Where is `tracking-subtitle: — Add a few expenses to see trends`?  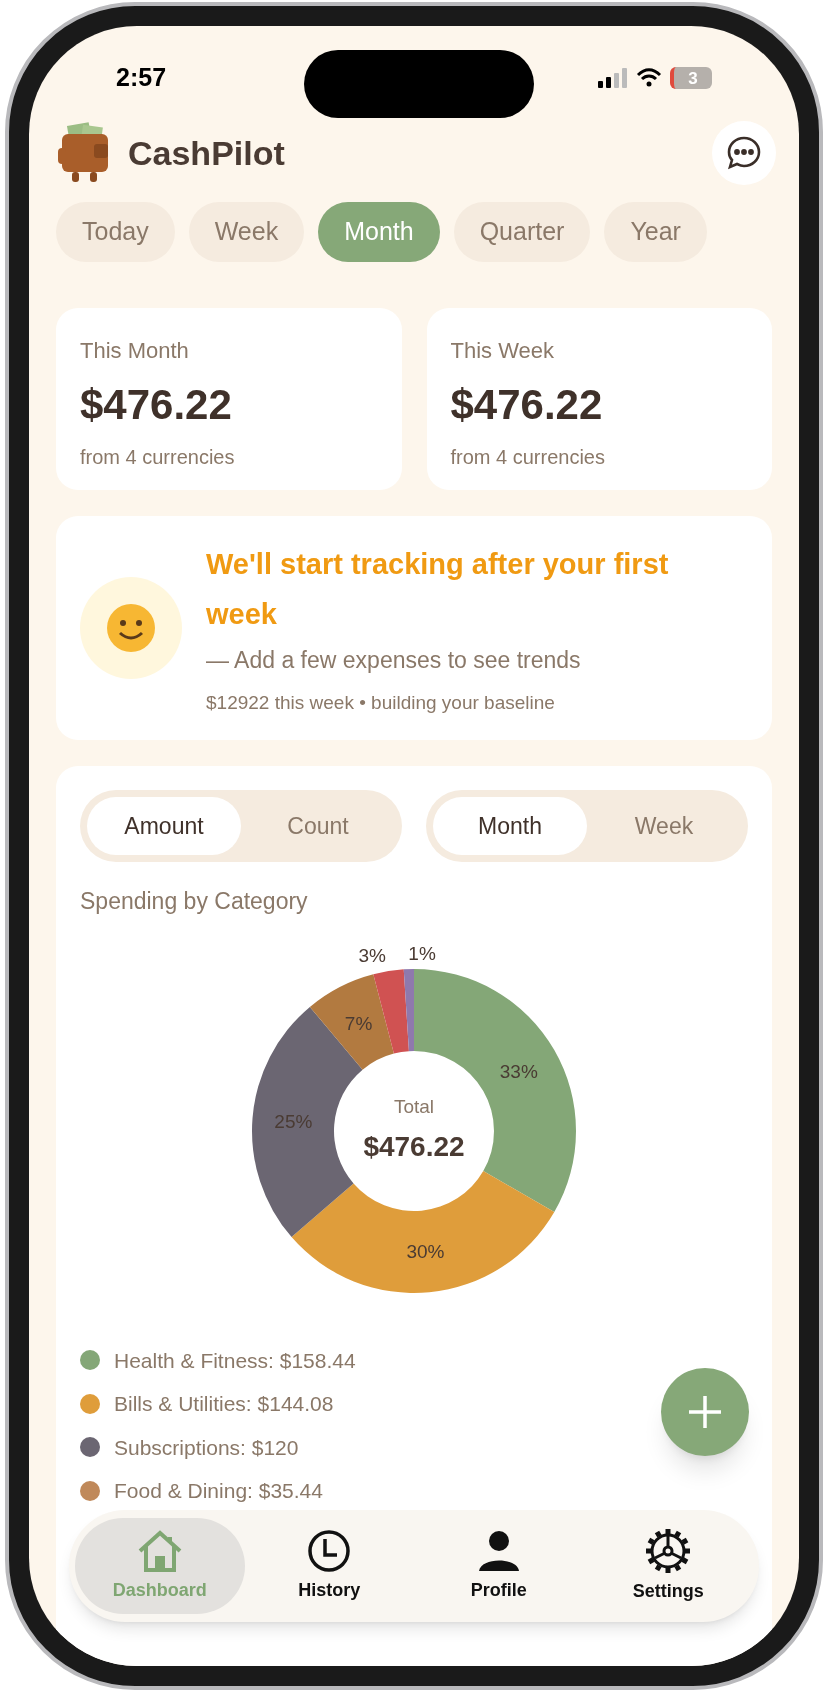
tracking-subtitle: — Add a few expenses to see trends is located at coordinates (394, 660).